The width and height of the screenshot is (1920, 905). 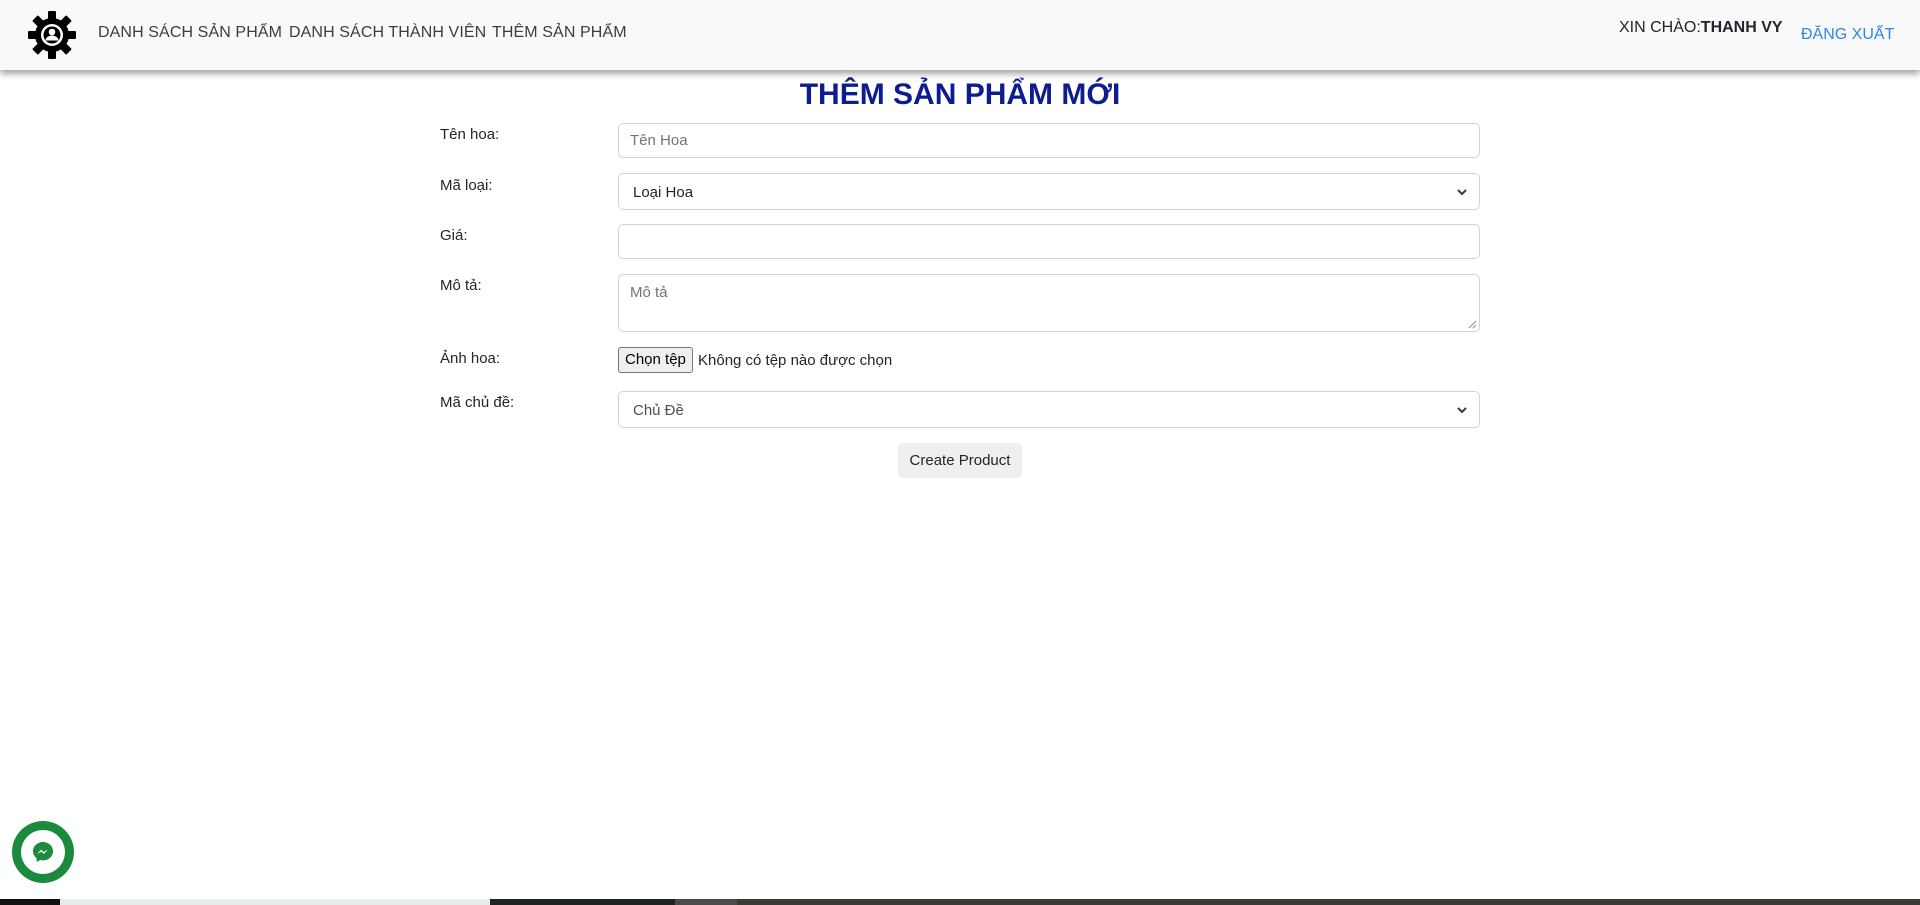 What do you see at coordinates (655, 360) in the screenshot?
I see `choose-file-button: Chọn tệp` at bounding box center [655, 360].